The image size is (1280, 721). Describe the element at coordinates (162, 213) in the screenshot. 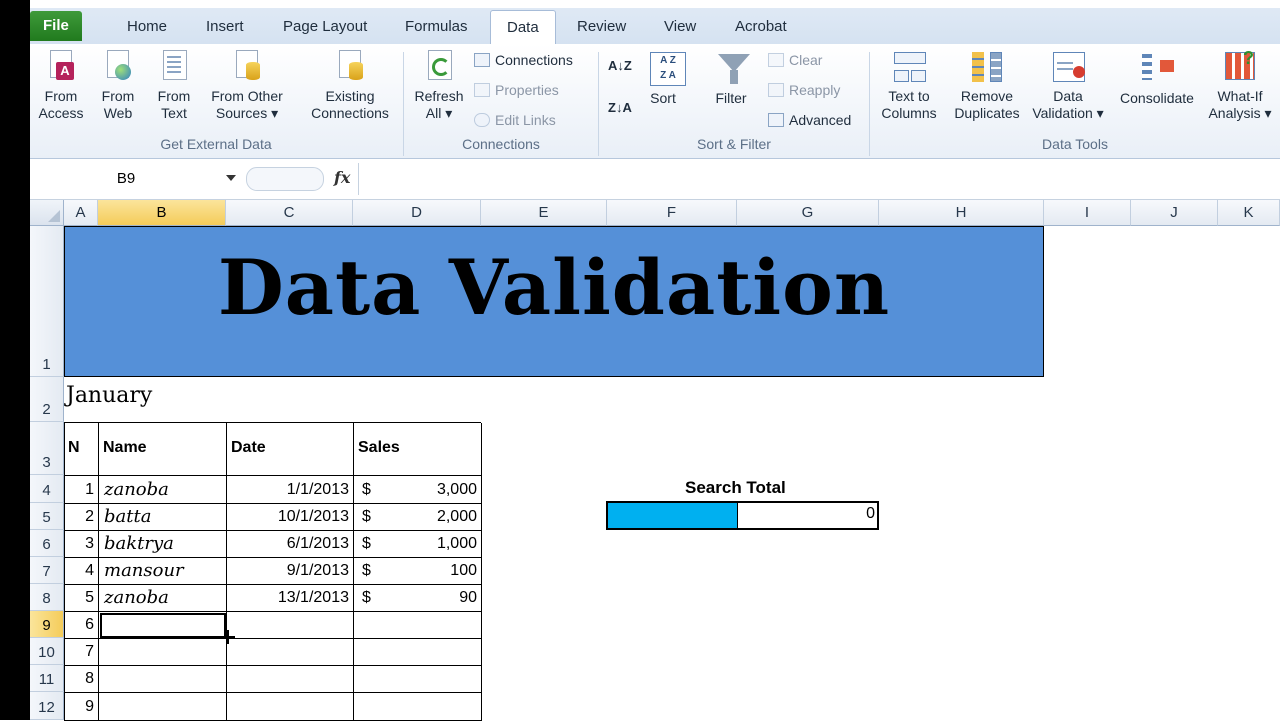

I see `col-header-b: B` at that location.